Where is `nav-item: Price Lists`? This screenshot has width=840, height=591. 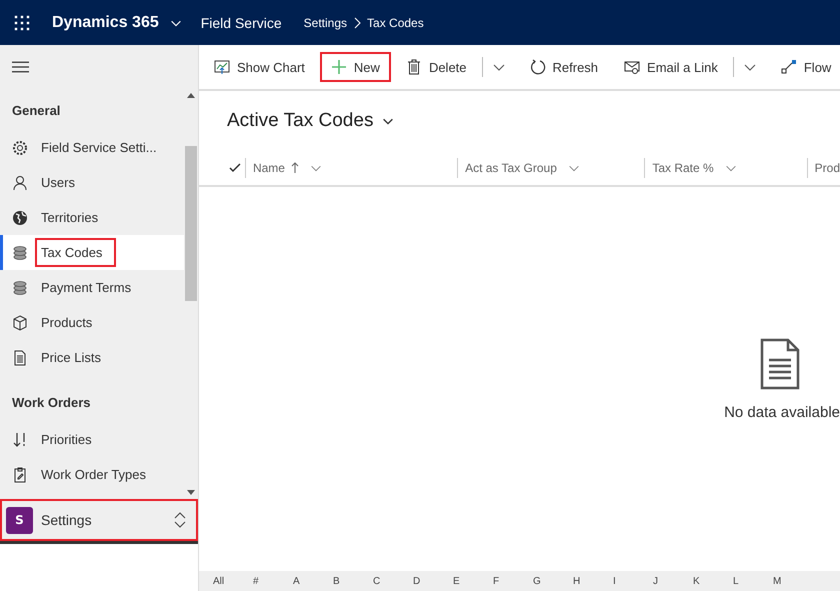
nav-item: Price Lists is located at coordinates (92, 357).